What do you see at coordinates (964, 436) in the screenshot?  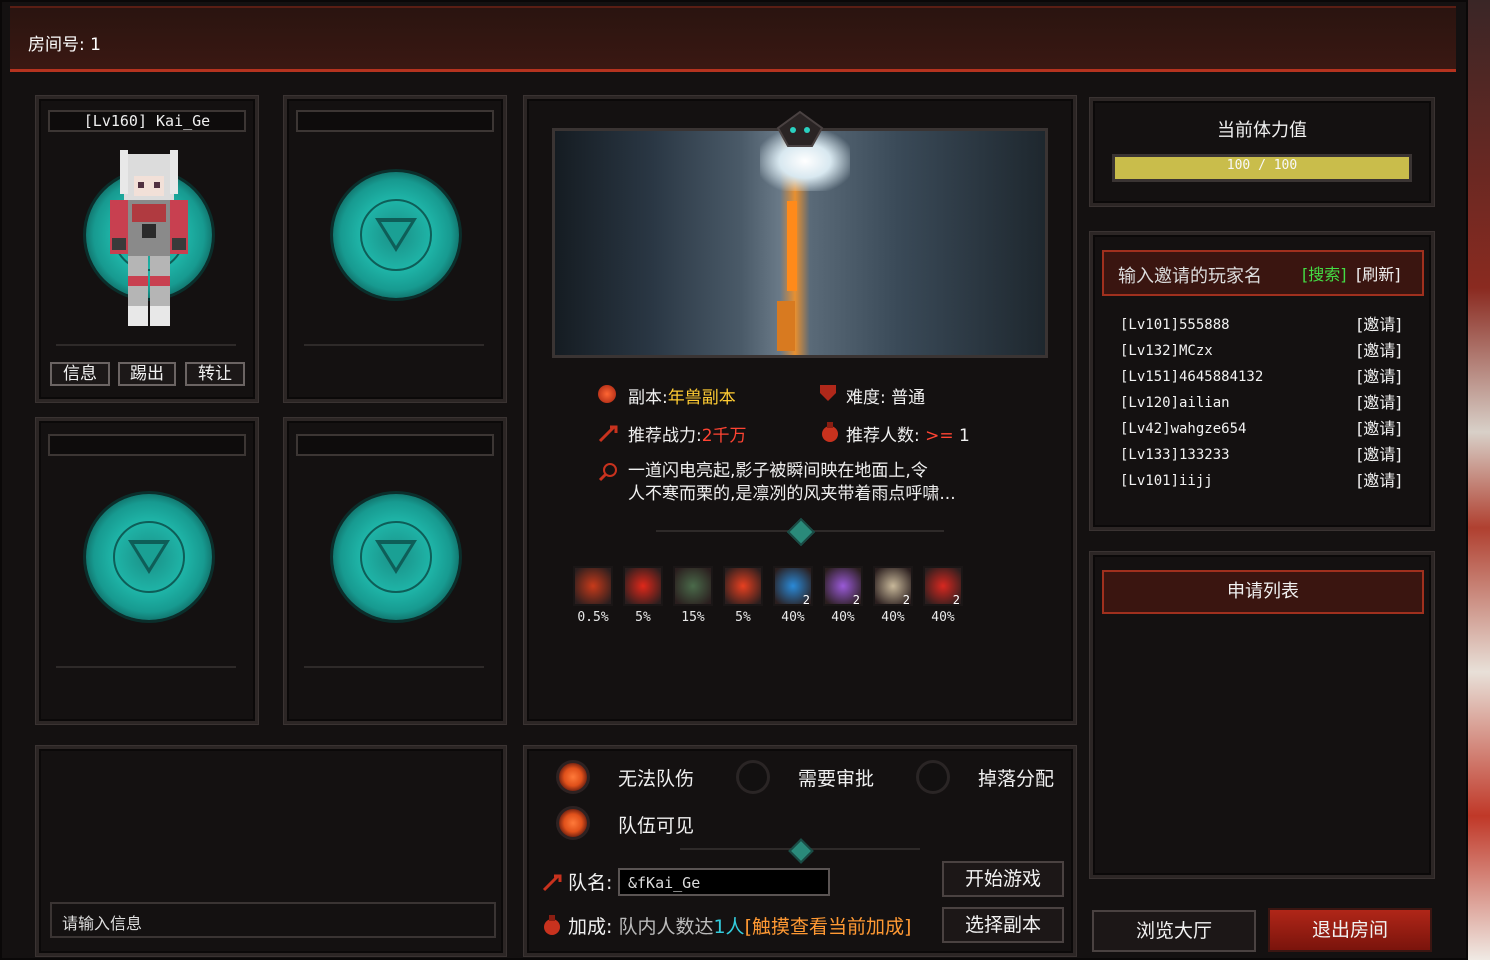 I see `players-value: 1` at bounding box center [964, 436].